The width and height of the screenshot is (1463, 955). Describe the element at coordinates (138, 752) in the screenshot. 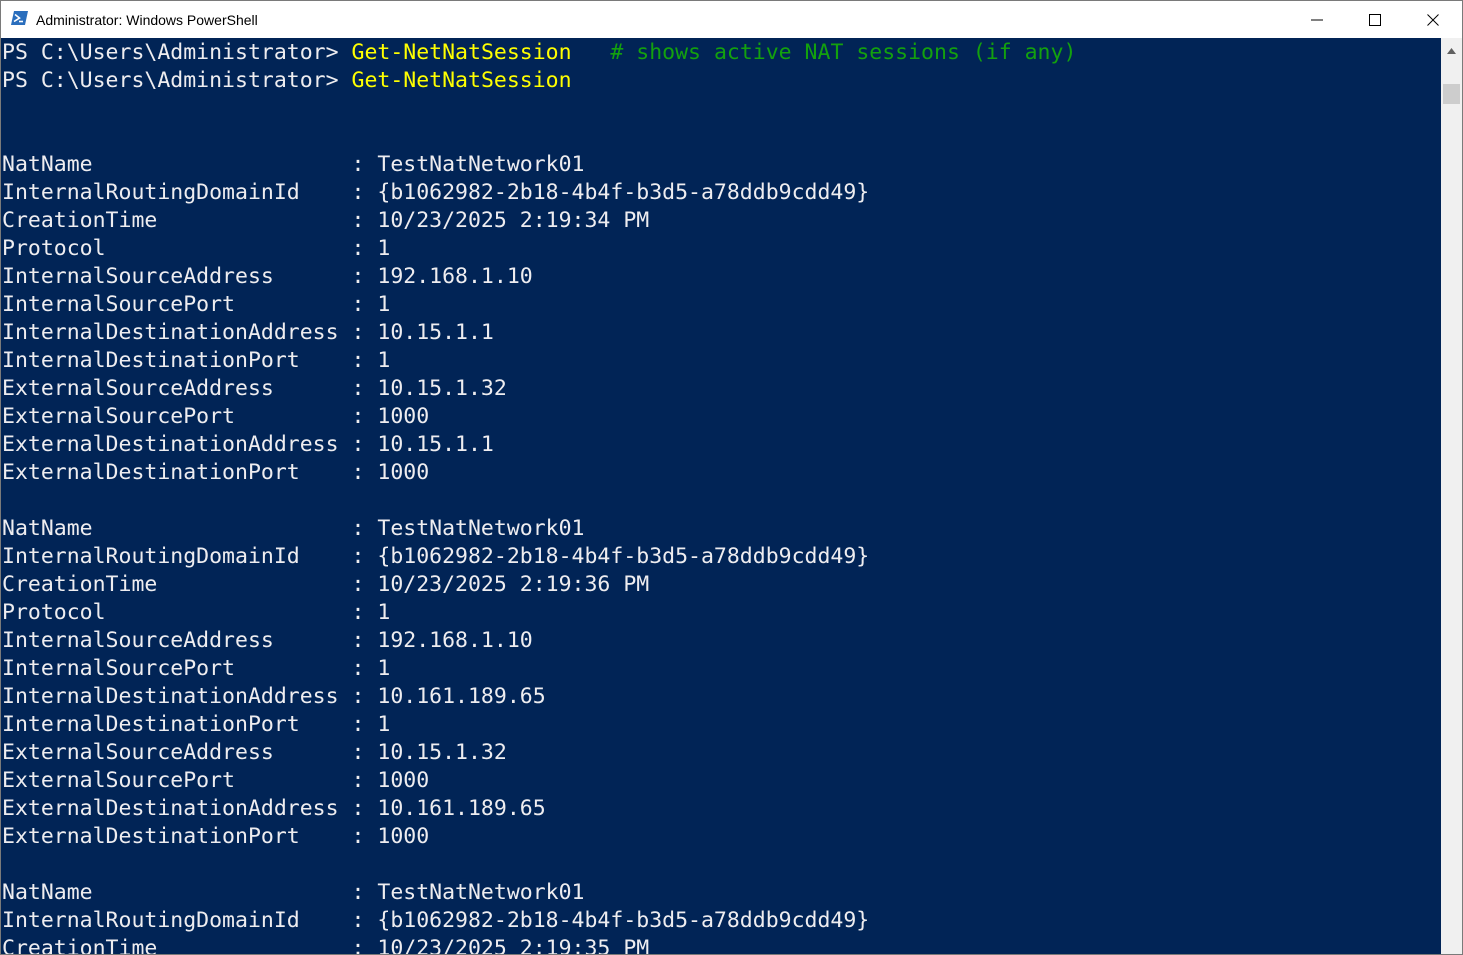

I see `property-name: ExternalSourceAddress` at that location.